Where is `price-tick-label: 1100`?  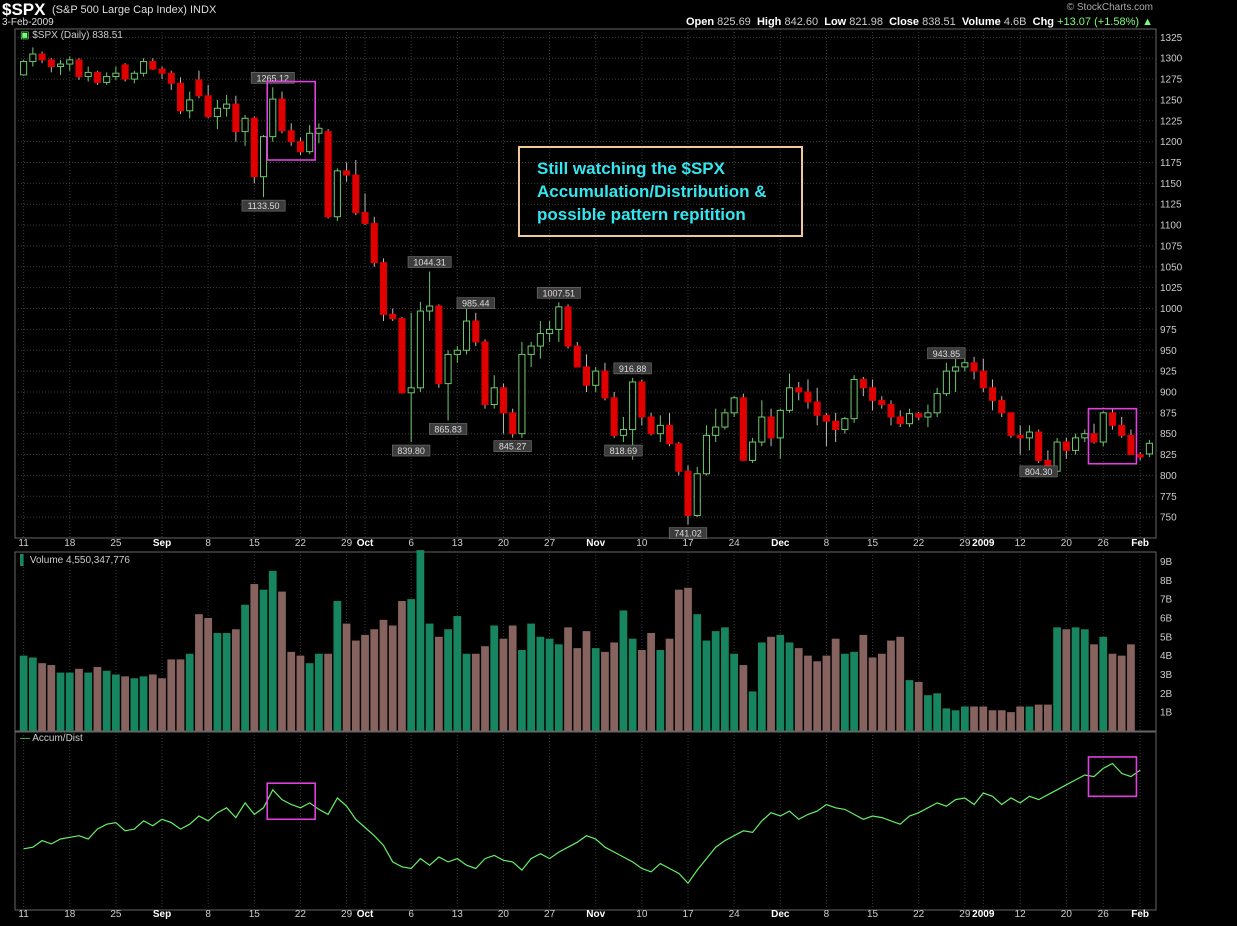 price-tick-label: 1100 is located at coordinates (1171, 226).